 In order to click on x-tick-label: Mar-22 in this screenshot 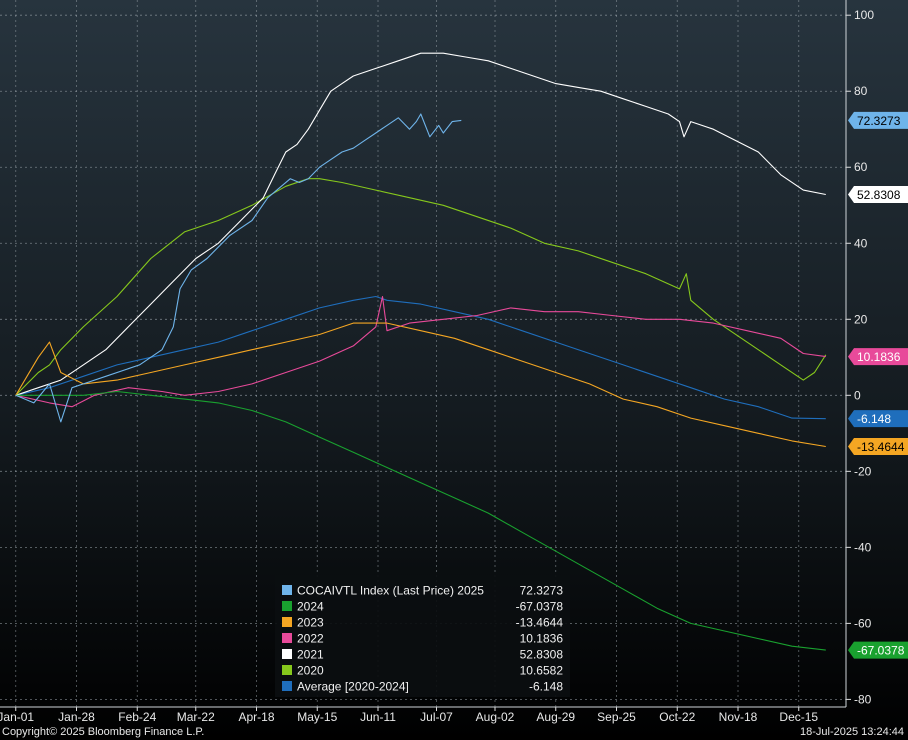, I will do `click(196, 717)`.